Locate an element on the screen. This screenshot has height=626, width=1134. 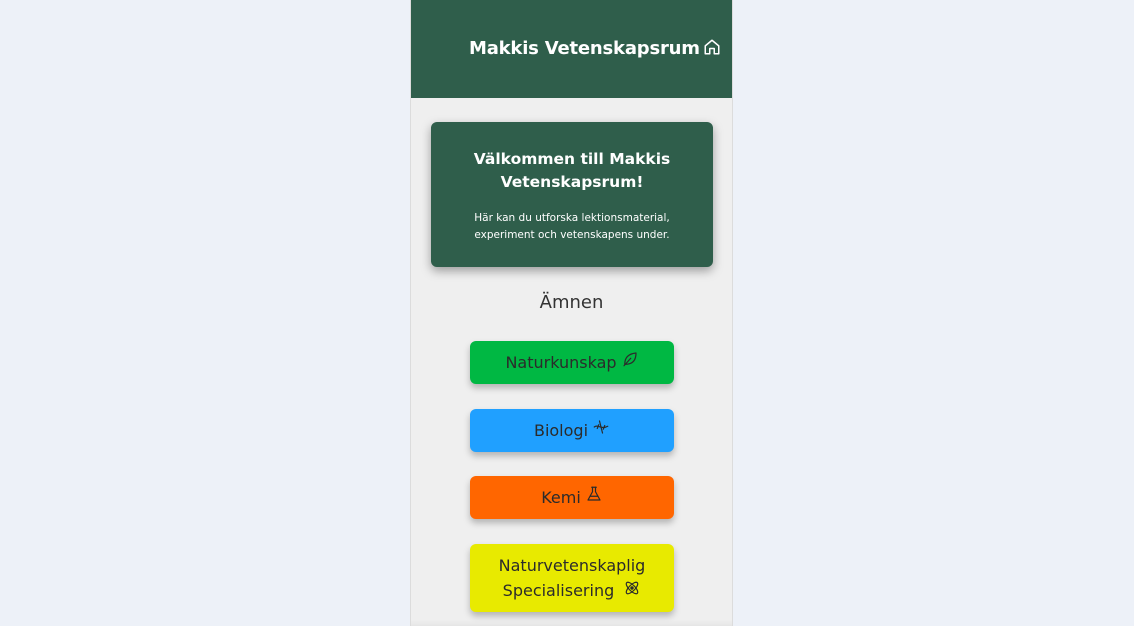
subject-button-label: Naturvetenskaplig Specialisering is located at coordinates (572, 578).